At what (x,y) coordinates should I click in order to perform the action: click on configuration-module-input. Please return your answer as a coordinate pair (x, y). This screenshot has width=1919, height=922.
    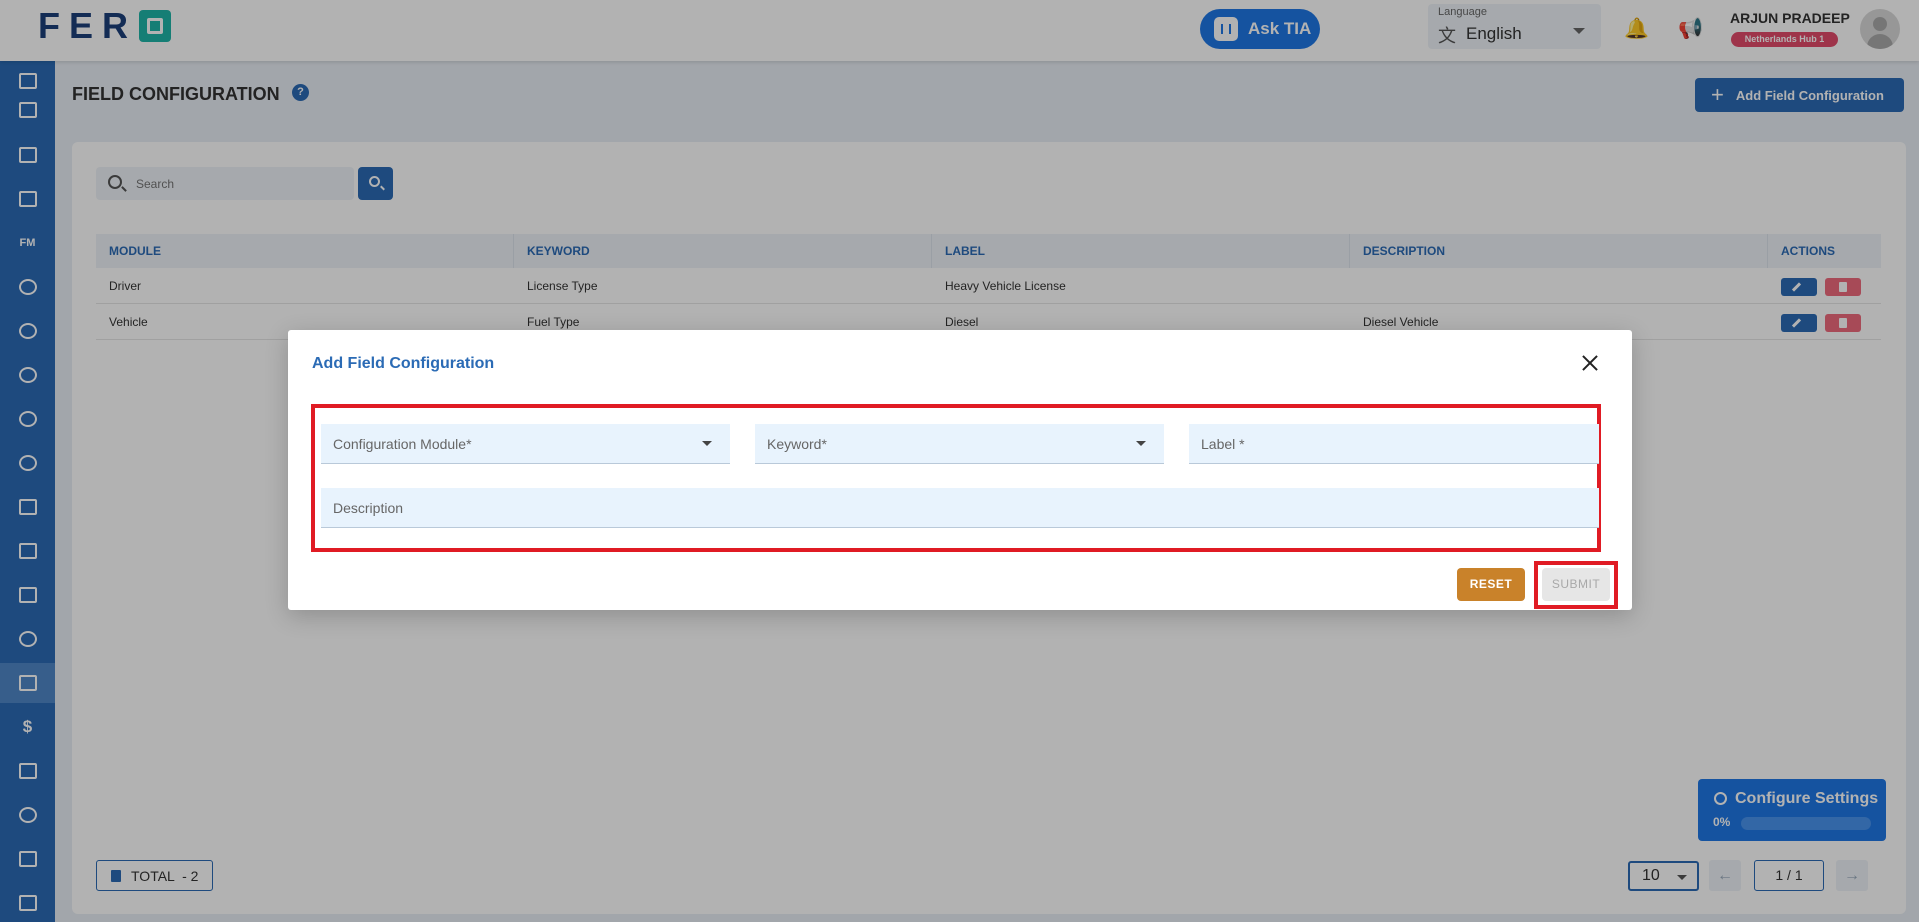
    Looking at the image, I should click on (525, 443).